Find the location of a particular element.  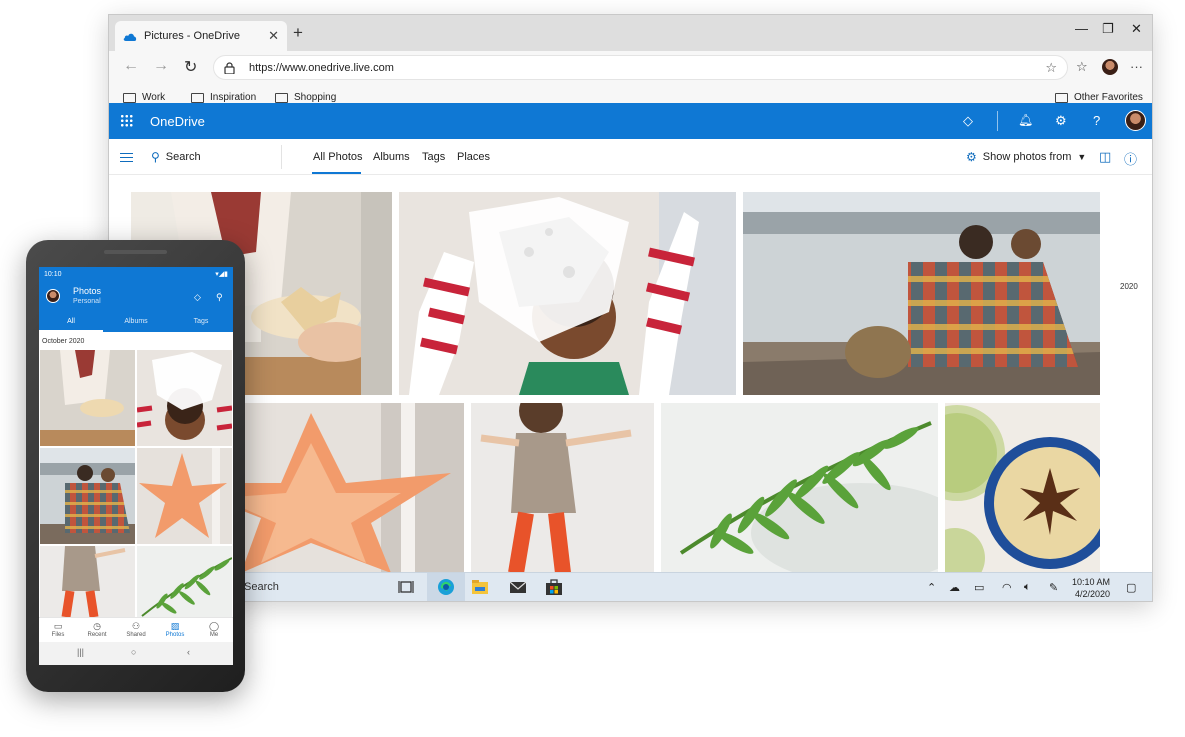

other-favorites: Other Favorites is located at coordinates (1099, 97).